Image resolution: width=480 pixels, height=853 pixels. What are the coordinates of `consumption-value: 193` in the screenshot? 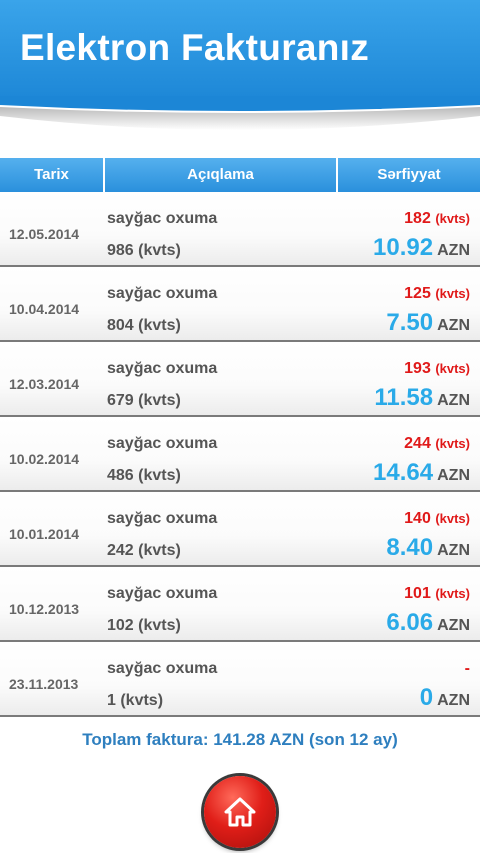 It's located at (417, 368).